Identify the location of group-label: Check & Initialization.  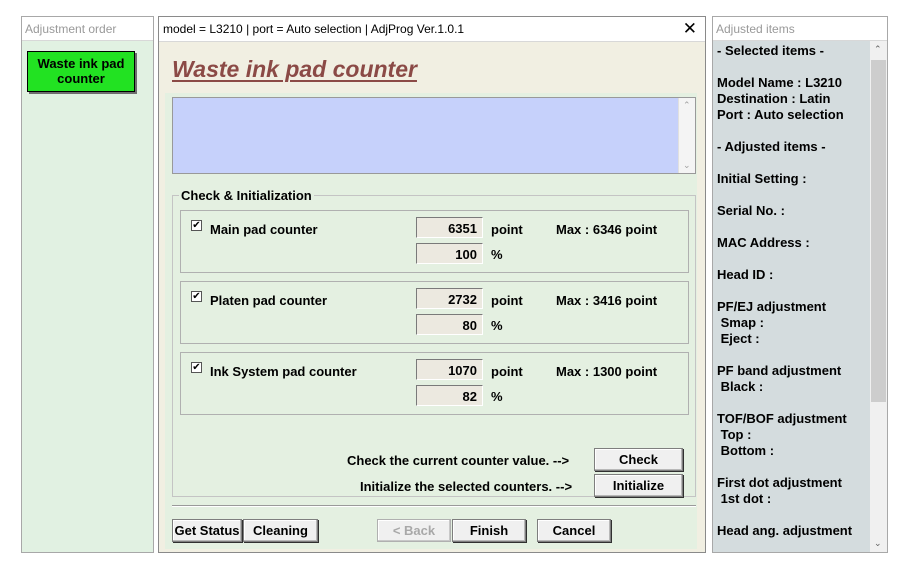
(246, 195).